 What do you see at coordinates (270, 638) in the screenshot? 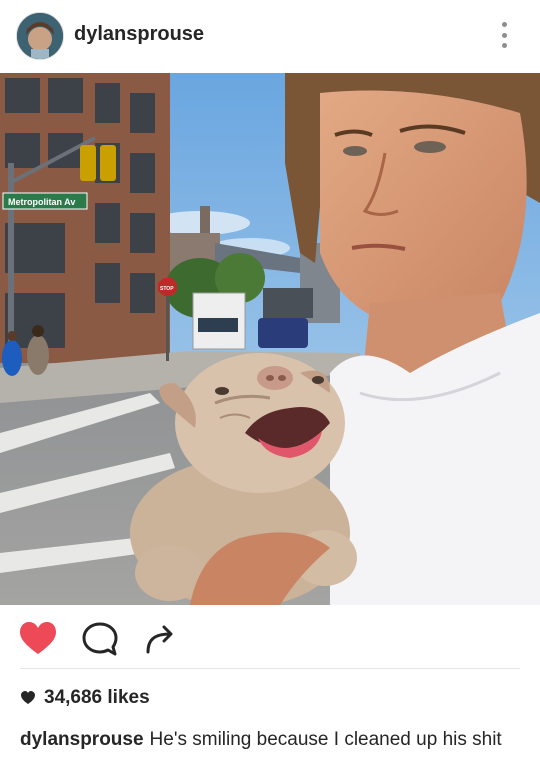
I see `post-actions` at bounding box center [270, 638].